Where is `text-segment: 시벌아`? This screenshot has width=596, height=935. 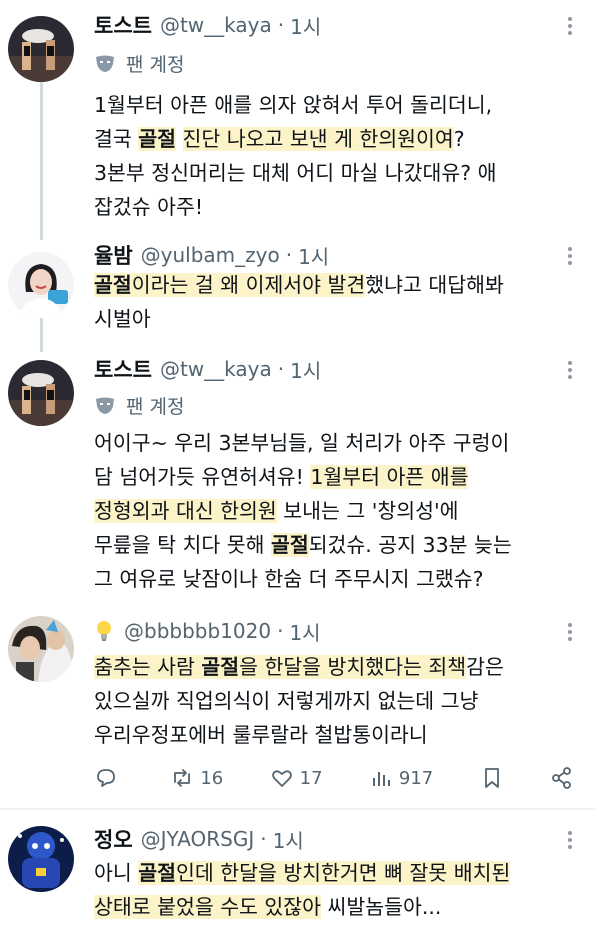
text-segment: 시벌아 is located at coordinates (122, 319).